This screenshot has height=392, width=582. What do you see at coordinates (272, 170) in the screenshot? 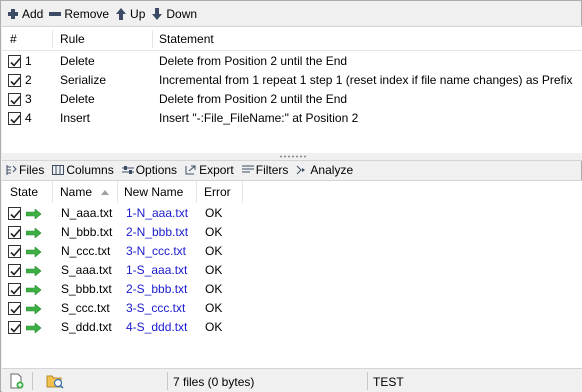
I see `filters-label: Filters` at bounding box center [272, 170].